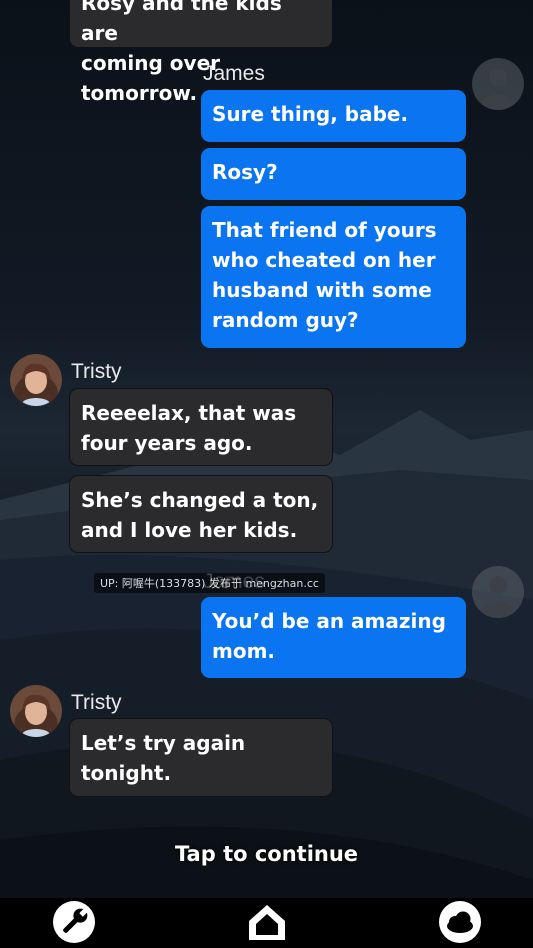  What do you see at coordinates (333, 116) in the screenshot?
I see `message-bubble-outgoing: Sure thing, babe.` at bounding box center [333, 116].